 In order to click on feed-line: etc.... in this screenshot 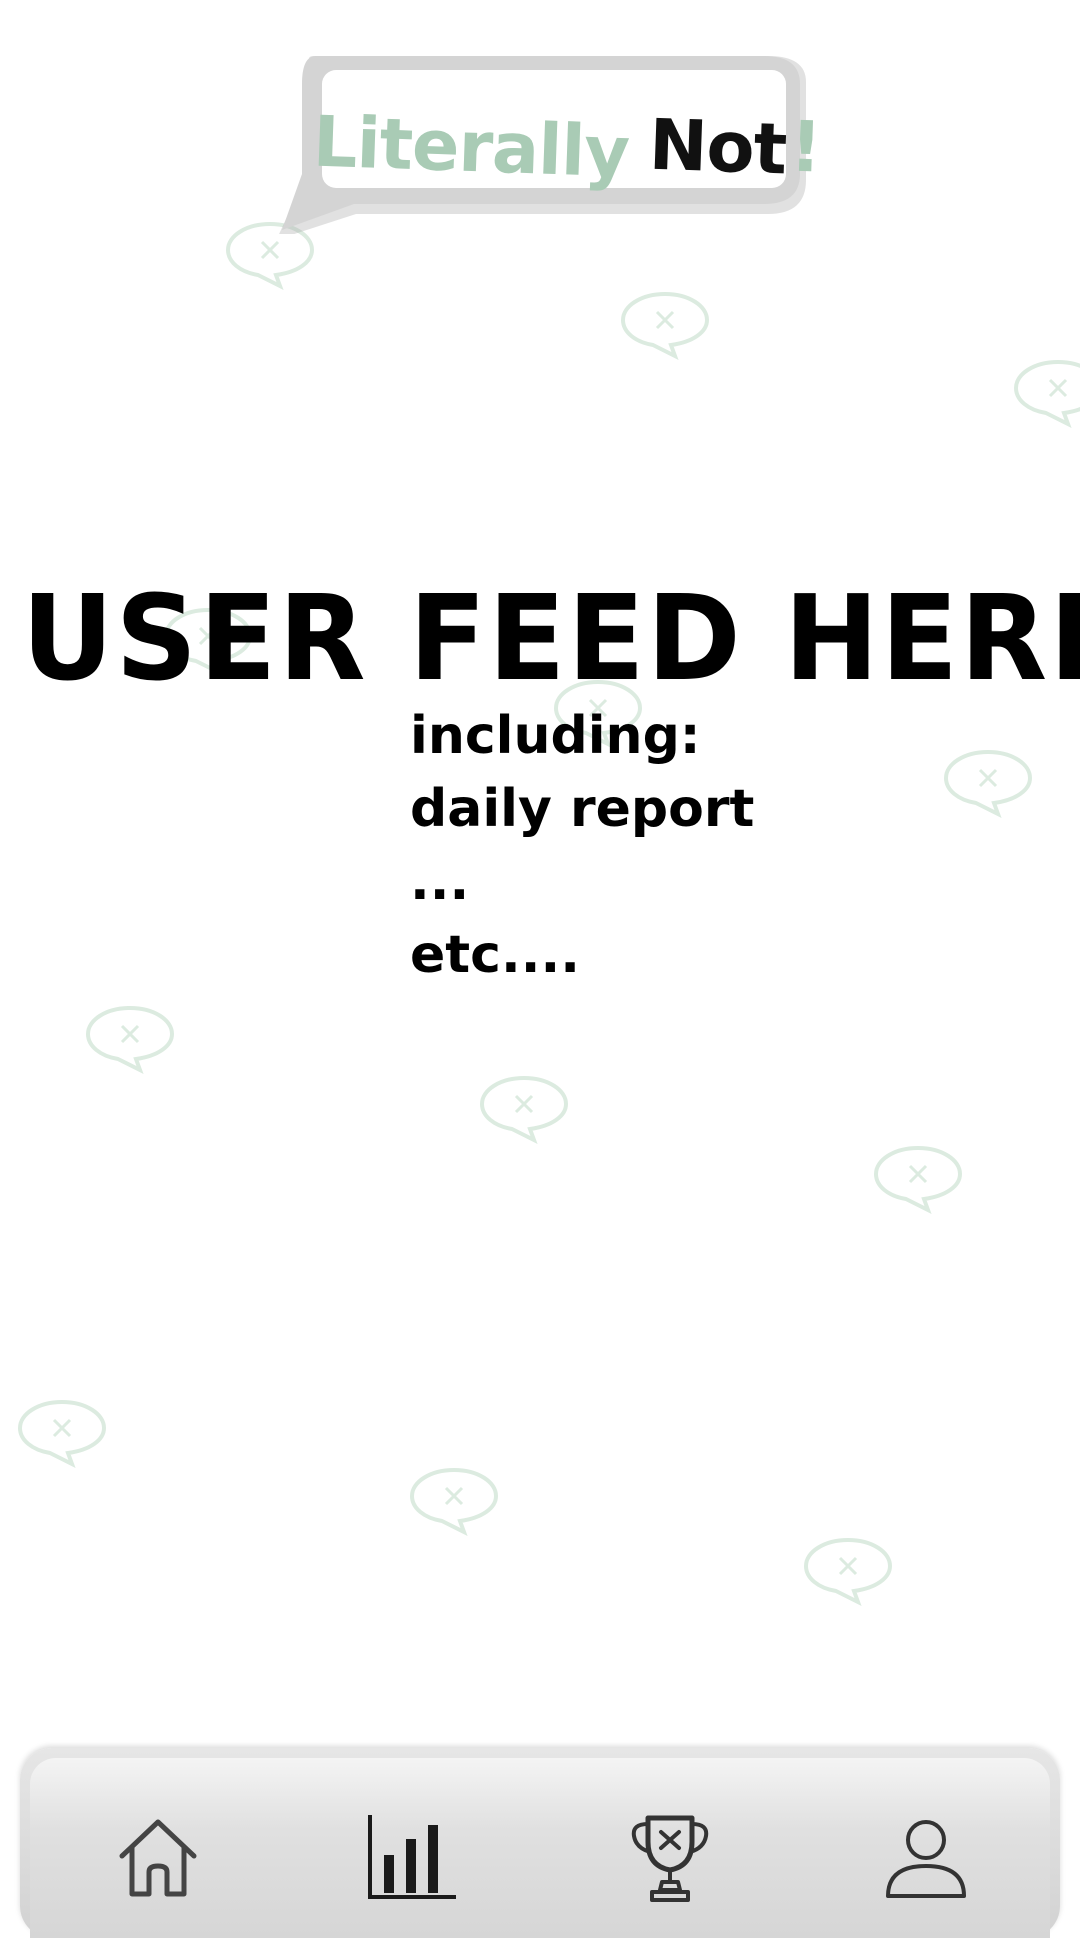, I will do `click(495, 955)`.